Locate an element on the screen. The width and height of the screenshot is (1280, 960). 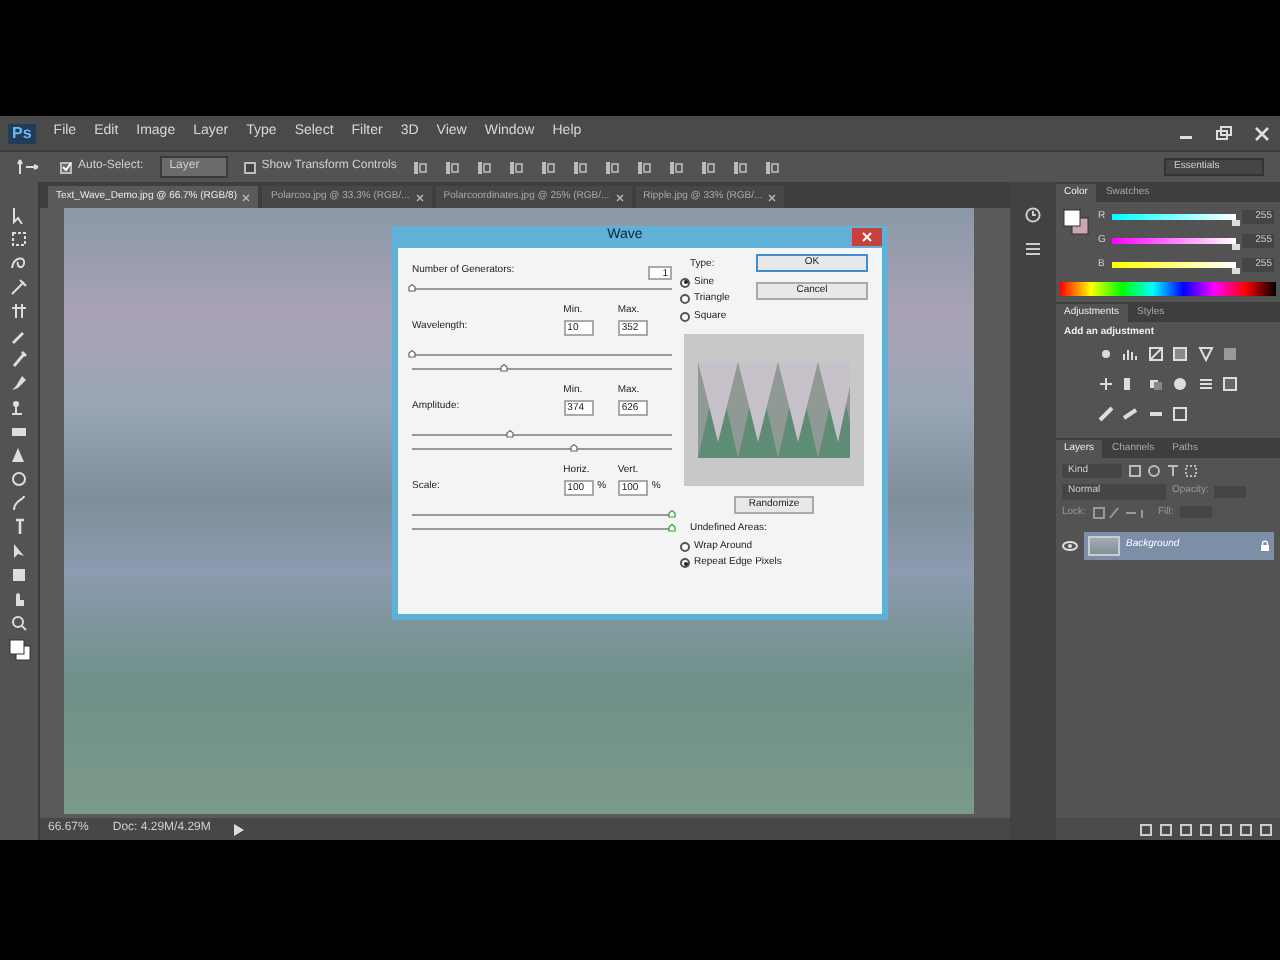
restore-icon is located at coordinates (1224, 133).